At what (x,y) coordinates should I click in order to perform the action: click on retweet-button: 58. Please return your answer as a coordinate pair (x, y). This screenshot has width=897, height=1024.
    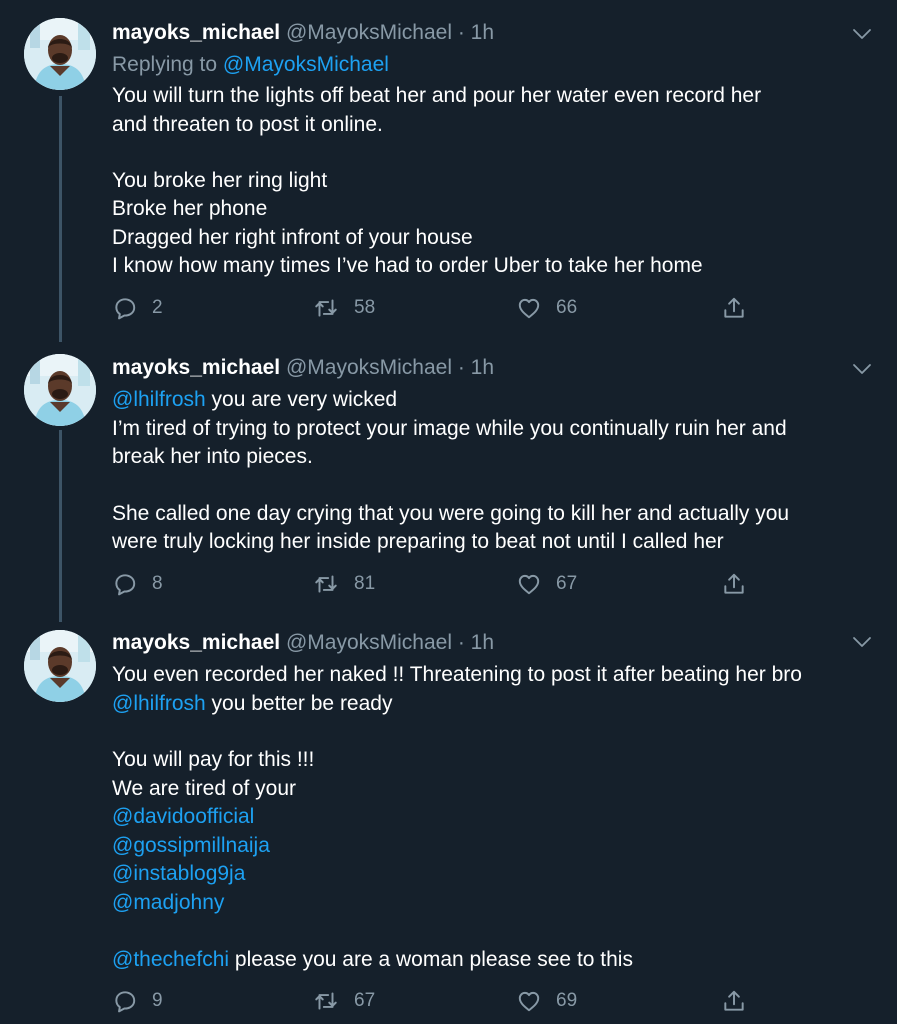
    Looking at the image, I should click on (343, 308).